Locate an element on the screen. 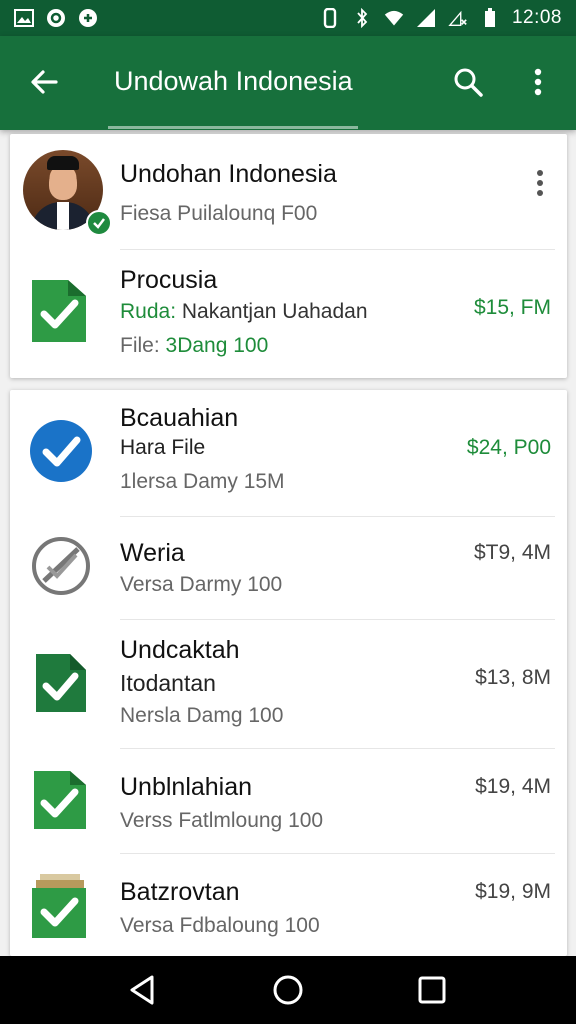 The width and height of the screenshot is (576, 1024). item-price: $13, 8M is located at coordinates (513, 677).